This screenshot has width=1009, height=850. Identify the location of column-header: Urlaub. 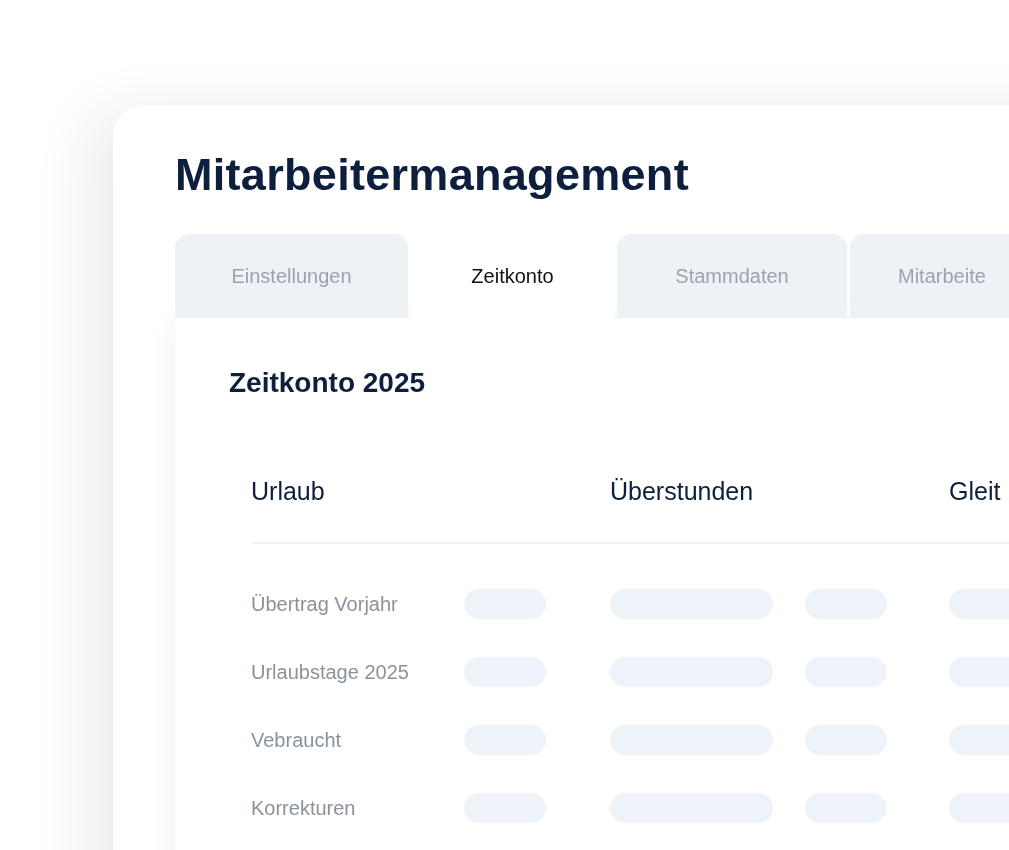
(288, 491).